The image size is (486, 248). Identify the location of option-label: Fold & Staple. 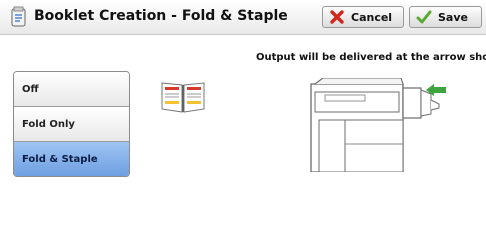
(60, 159).